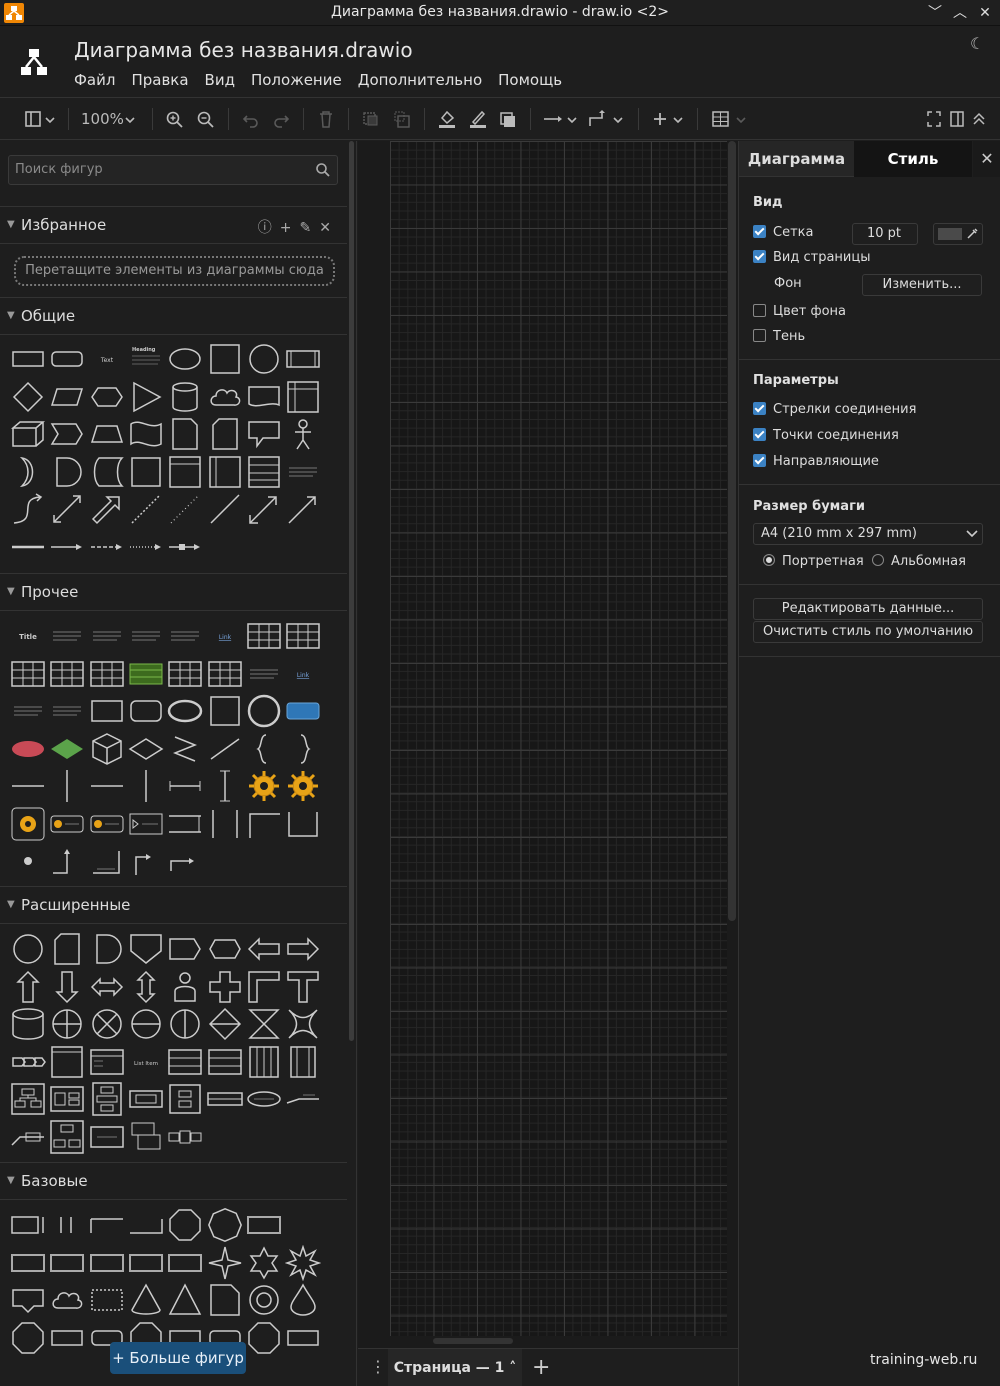  I want to click on shape-star4s, so click(225, 1263).